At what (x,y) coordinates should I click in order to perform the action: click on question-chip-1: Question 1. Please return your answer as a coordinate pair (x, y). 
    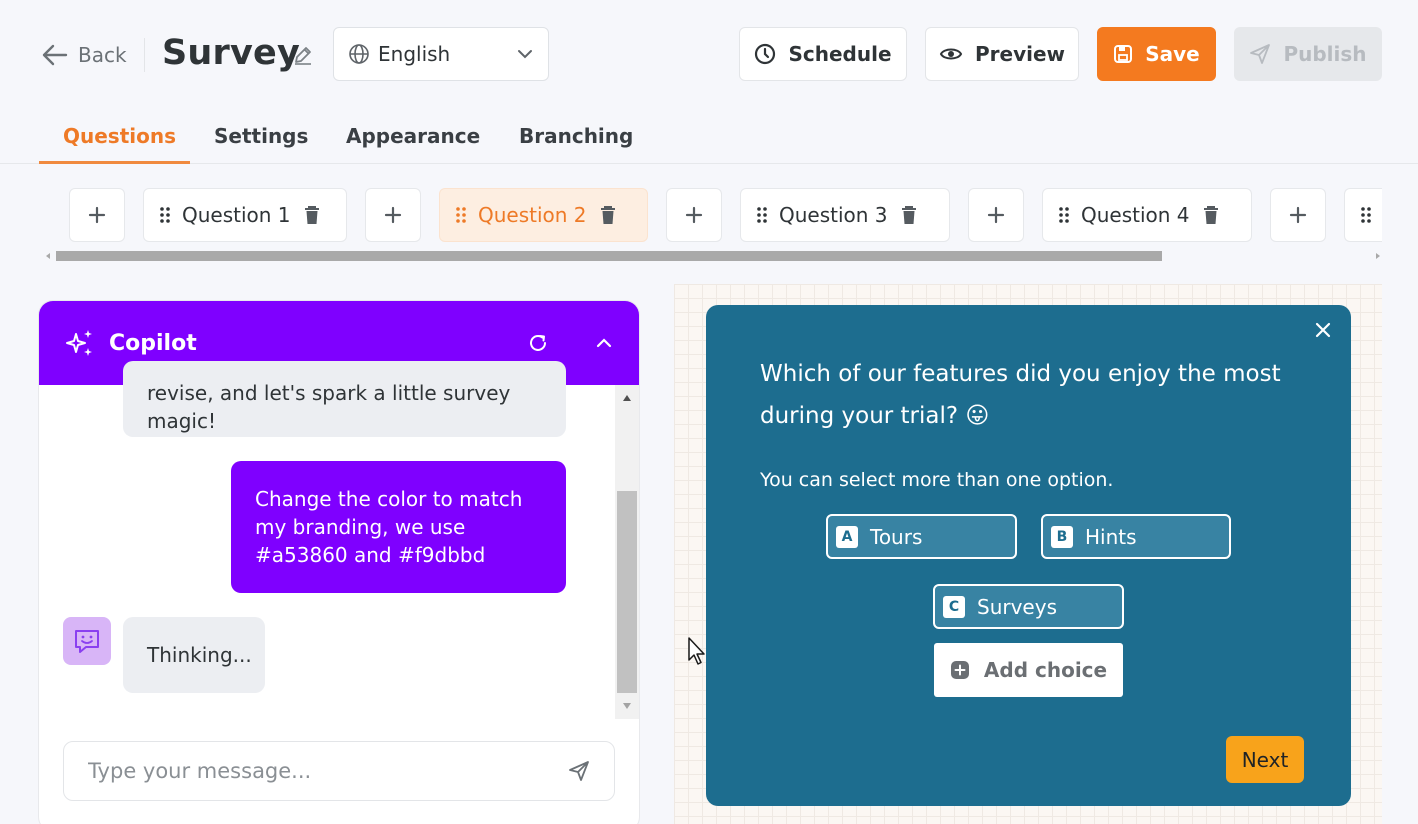
    Looking at the image, I should click on (245, 215).